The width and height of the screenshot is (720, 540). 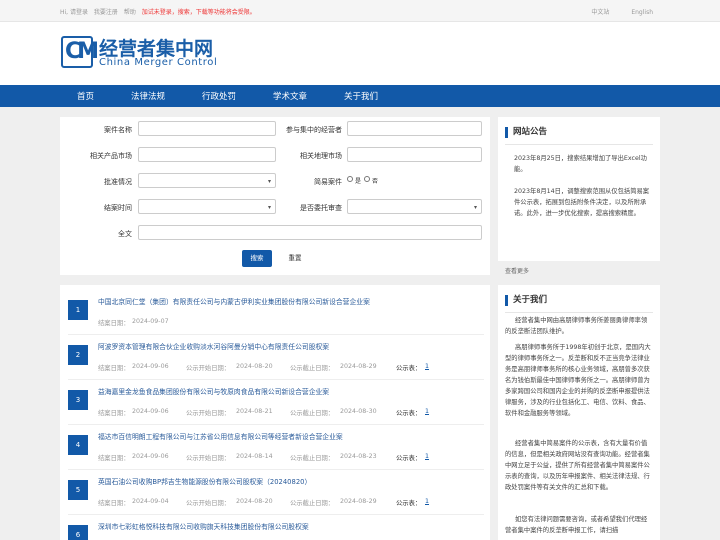 What do you see at coordinates (198, 12) in the screenshot?
I see `login-notice: 加试未登录，搜索，下载等功能将会受限。` at bounding box center [198, 12].